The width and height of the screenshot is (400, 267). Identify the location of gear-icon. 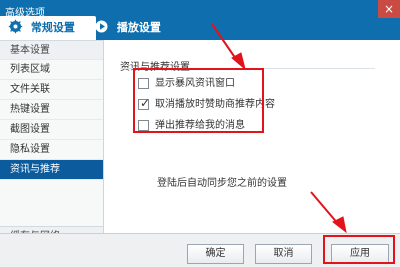
(15, 26).